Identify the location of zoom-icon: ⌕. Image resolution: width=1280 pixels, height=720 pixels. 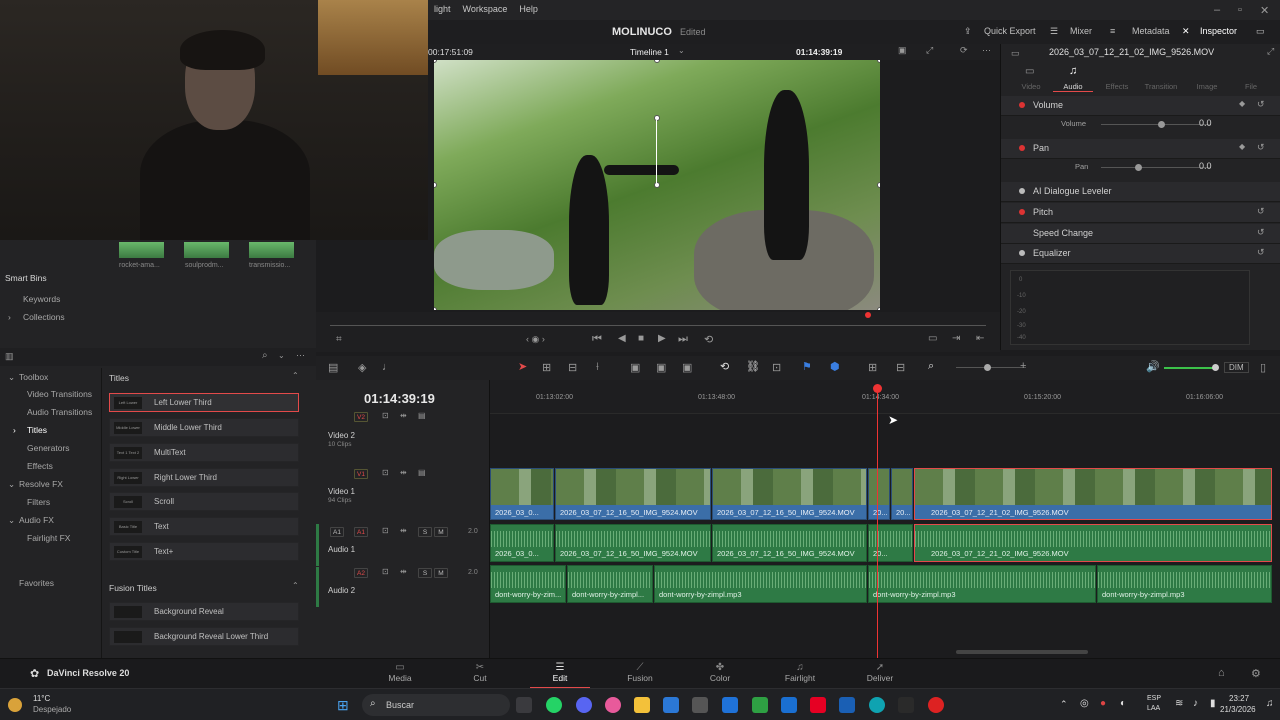
(931, 366).